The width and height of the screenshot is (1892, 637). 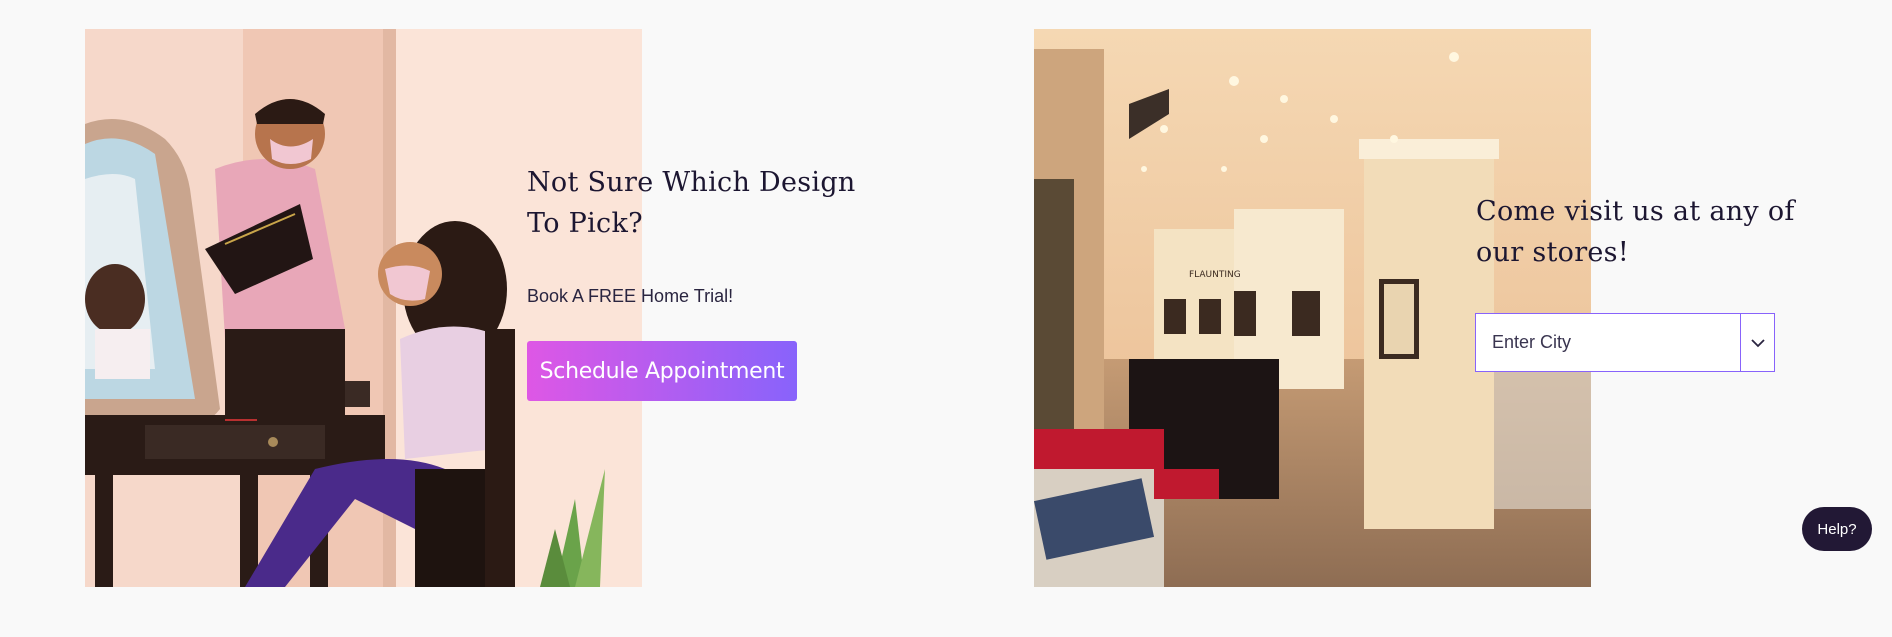 What do you see at coordinates (662, 371) in the screenshot?
I see `schedule-appointment-button: Schedule Appointment` at bounding box center [662, 371].